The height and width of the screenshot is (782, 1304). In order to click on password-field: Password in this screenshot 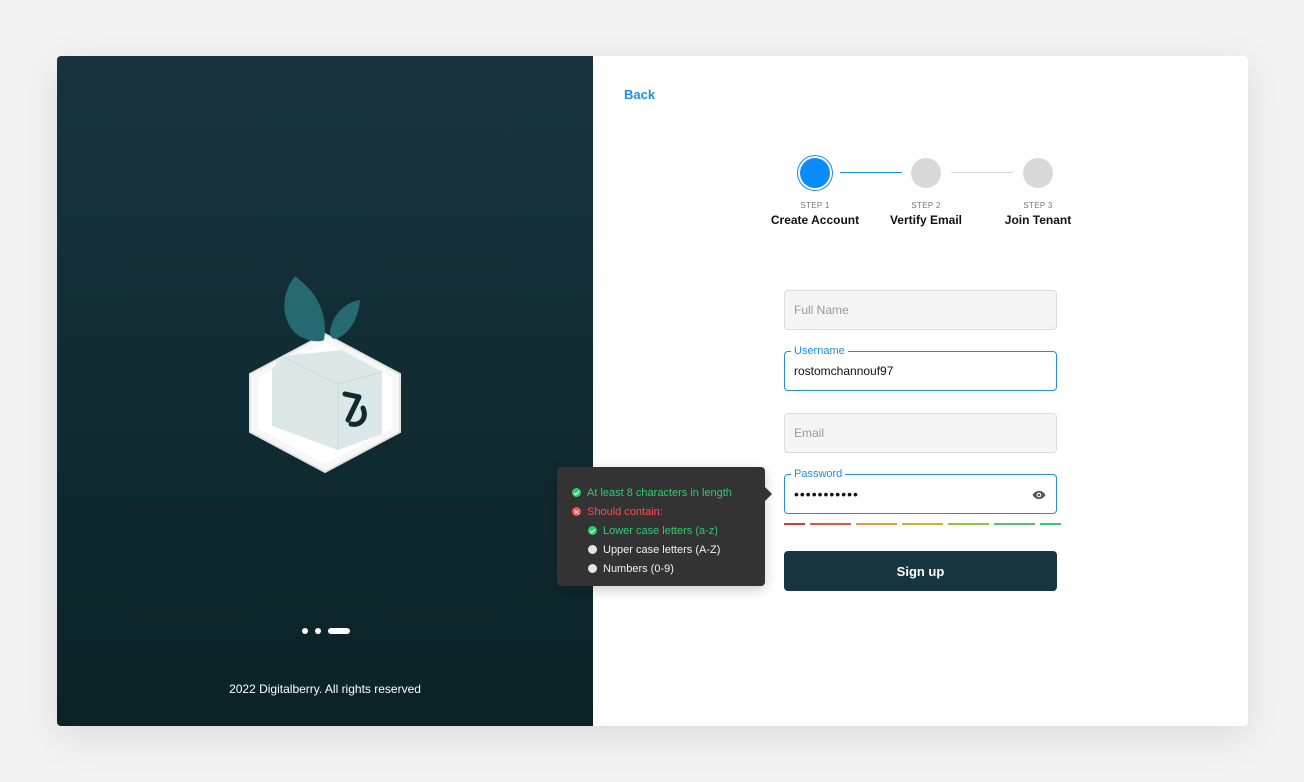, I will do `click(920, 490)`.